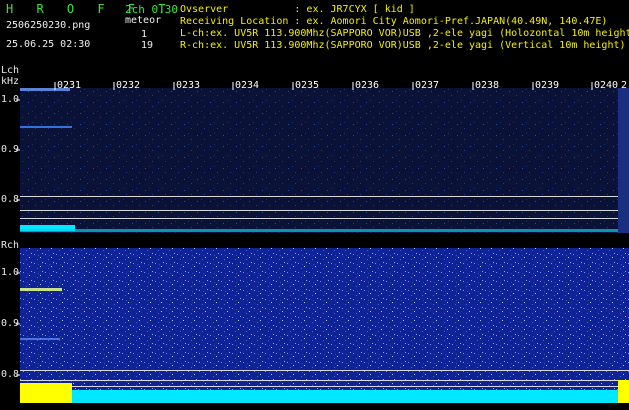  Describe the element at coordinates (10, 374) in the screenshot. I see `rch-tick-label: 0.8` at that location.